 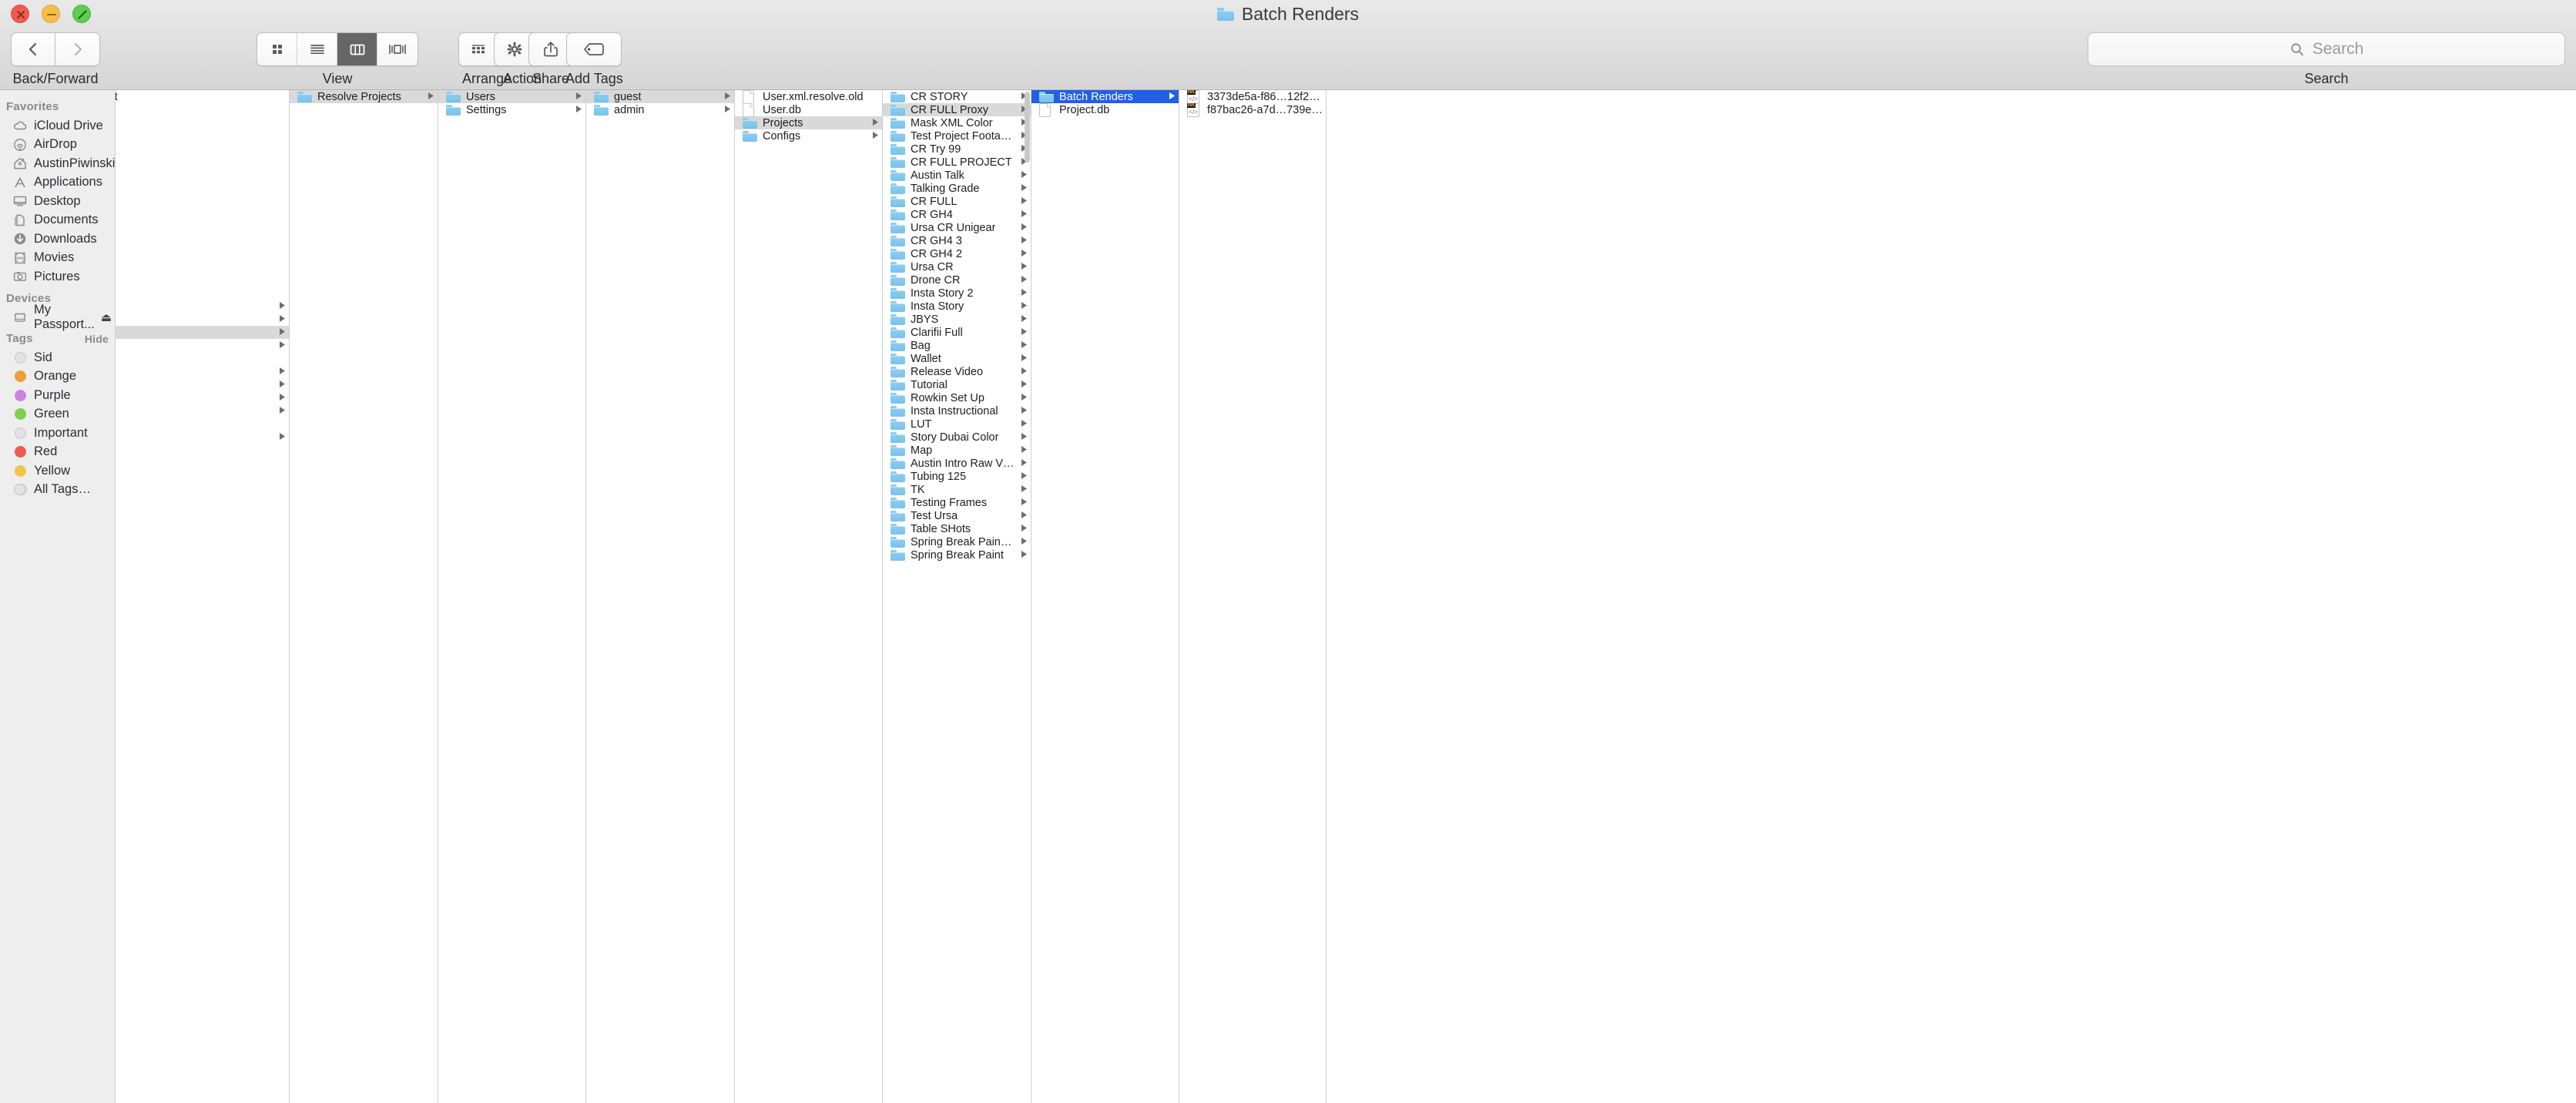 I want to click on forward-button, so click(x=77, y=49).